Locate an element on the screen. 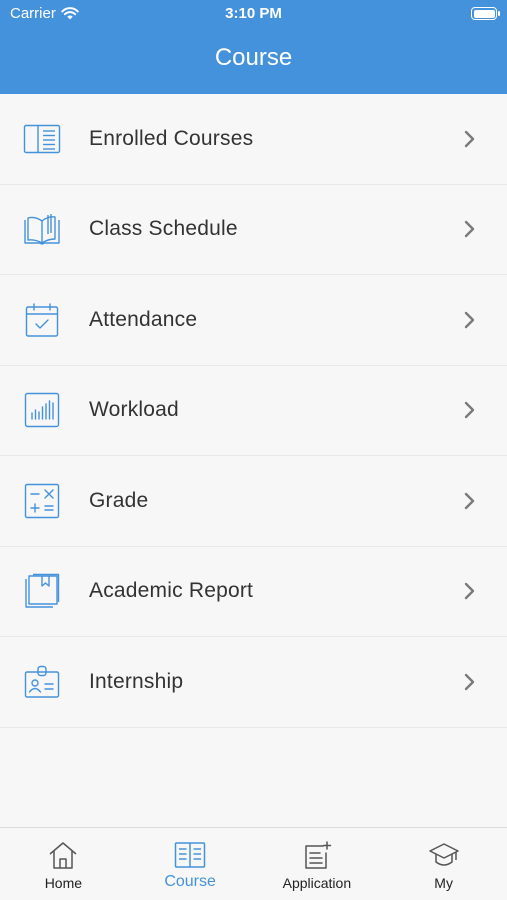 The height and width of the screenshot is (900, 507). menu-item-label: Grade is located at coordinates (119, 500).